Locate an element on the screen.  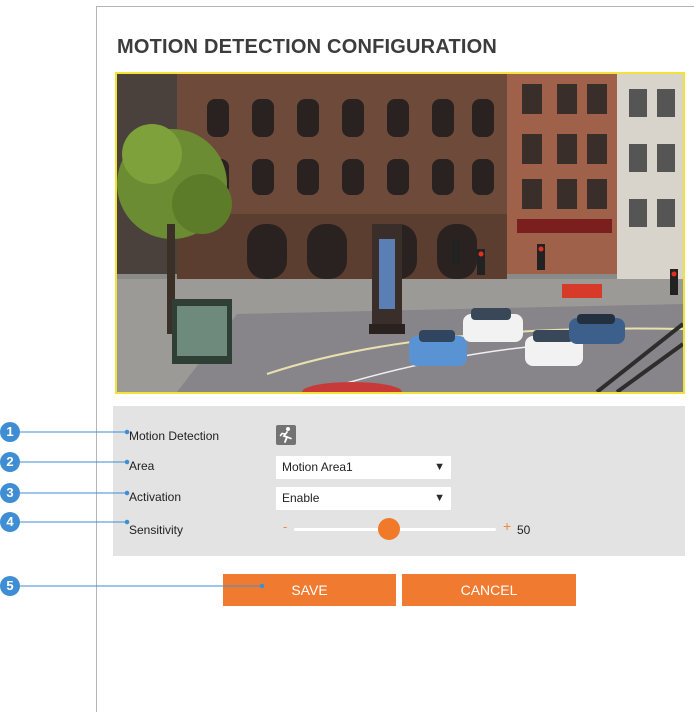
sensitivity-plus: + is located at coordinates (507, 526).